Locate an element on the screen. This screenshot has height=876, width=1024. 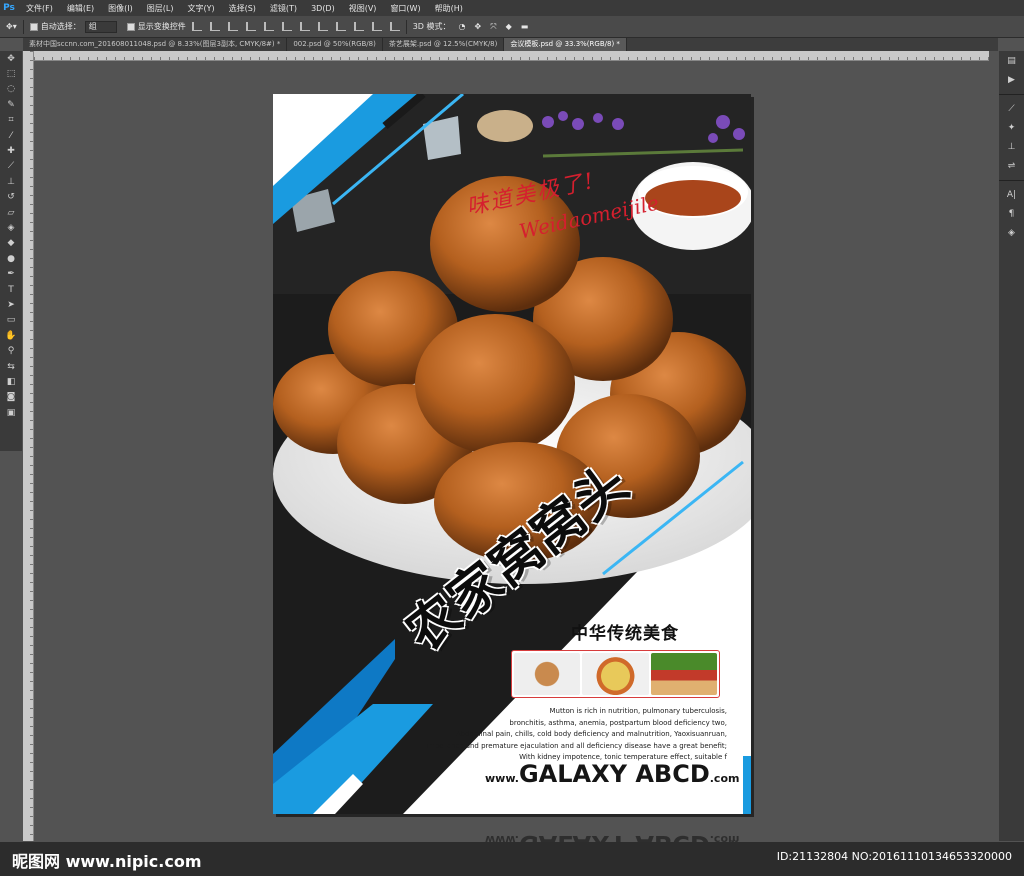
menu-layer: 图层(L) is located at coordinates (160, 8).